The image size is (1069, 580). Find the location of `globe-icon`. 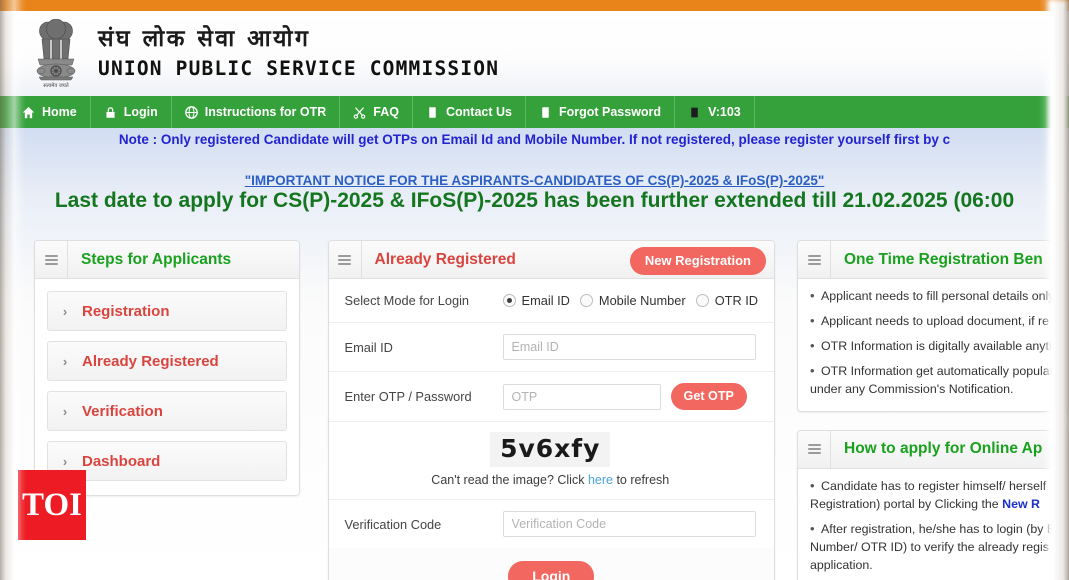

globe-icon is located at coordinates (191, 112).